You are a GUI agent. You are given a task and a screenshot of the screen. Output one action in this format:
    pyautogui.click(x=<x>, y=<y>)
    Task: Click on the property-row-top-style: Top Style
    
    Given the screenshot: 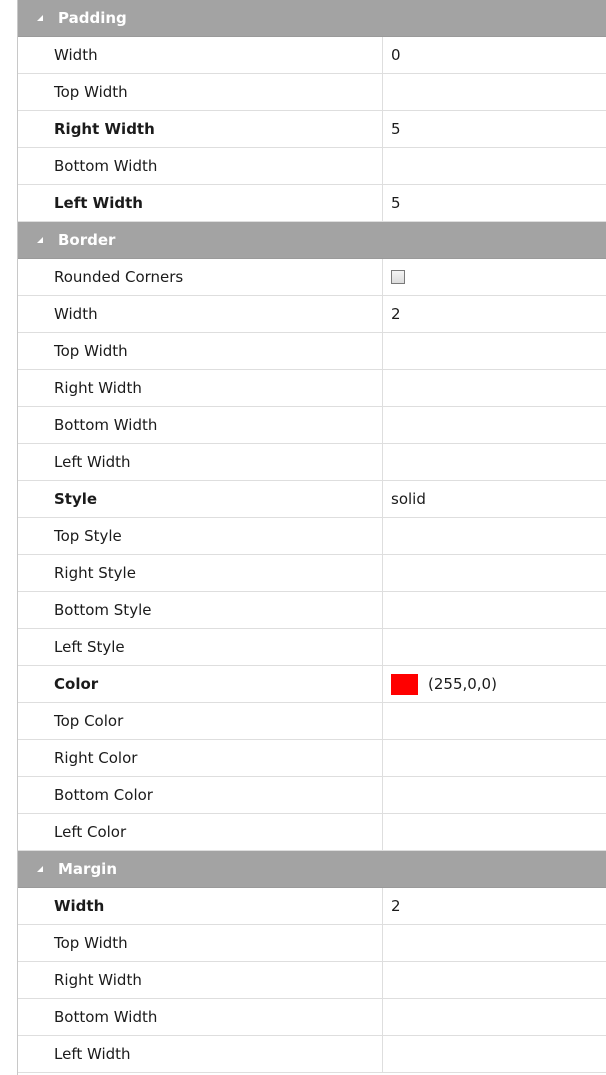 What is the action you would take?
    pyautogui.click(x=312, y=536)
    